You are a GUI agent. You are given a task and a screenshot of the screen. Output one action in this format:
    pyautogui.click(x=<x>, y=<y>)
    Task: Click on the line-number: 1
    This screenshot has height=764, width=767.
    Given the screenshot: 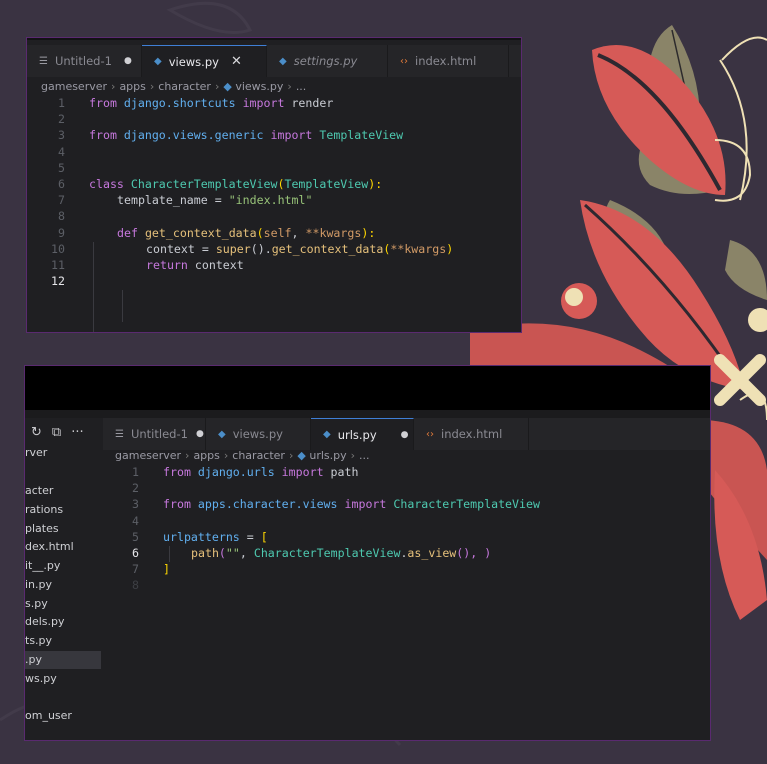 What is the action you would take?
    pyautogui.click(x=61, y=103)
    